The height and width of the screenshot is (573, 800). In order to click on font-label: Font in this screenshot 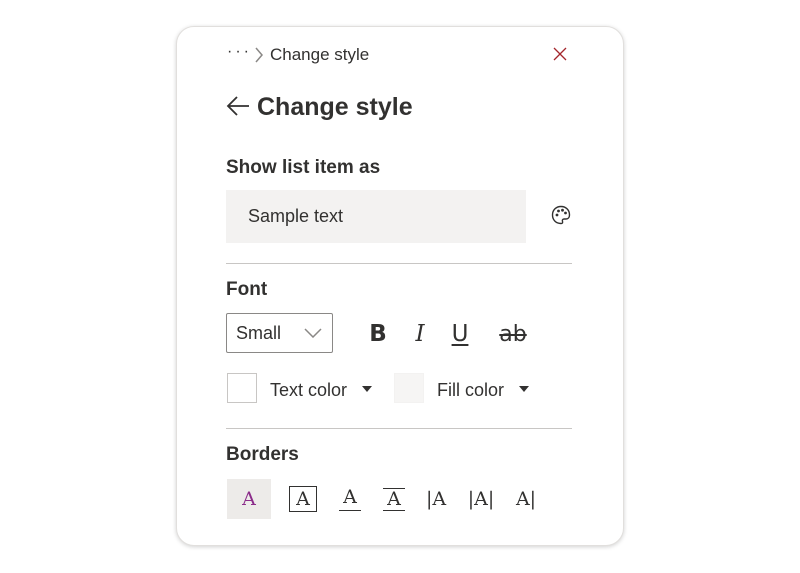, I will do `click(247, 289)`.